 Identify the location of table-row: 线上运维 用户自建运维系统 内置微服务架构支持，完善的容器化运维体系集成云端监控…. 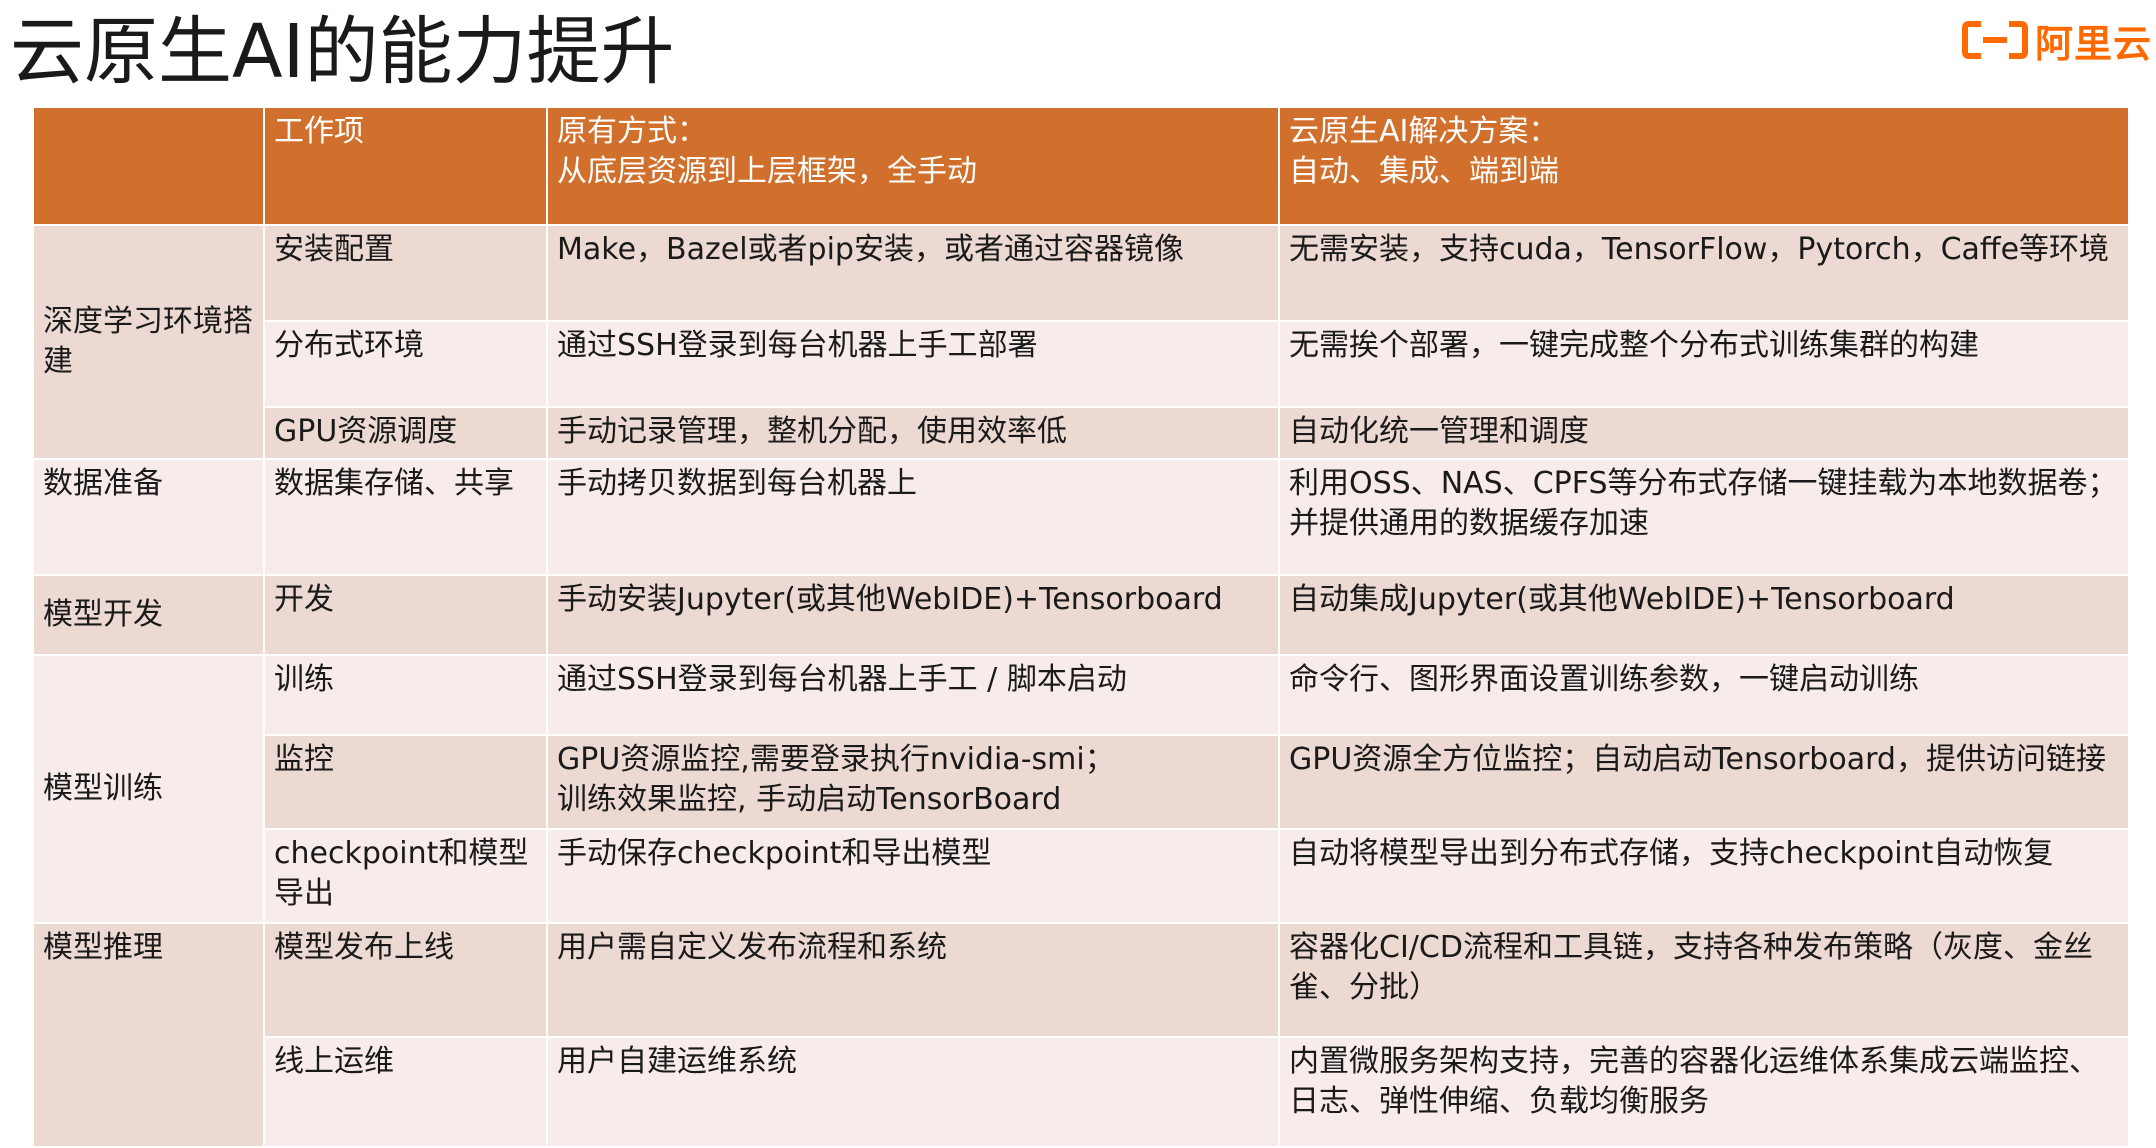
(1081, 1092).